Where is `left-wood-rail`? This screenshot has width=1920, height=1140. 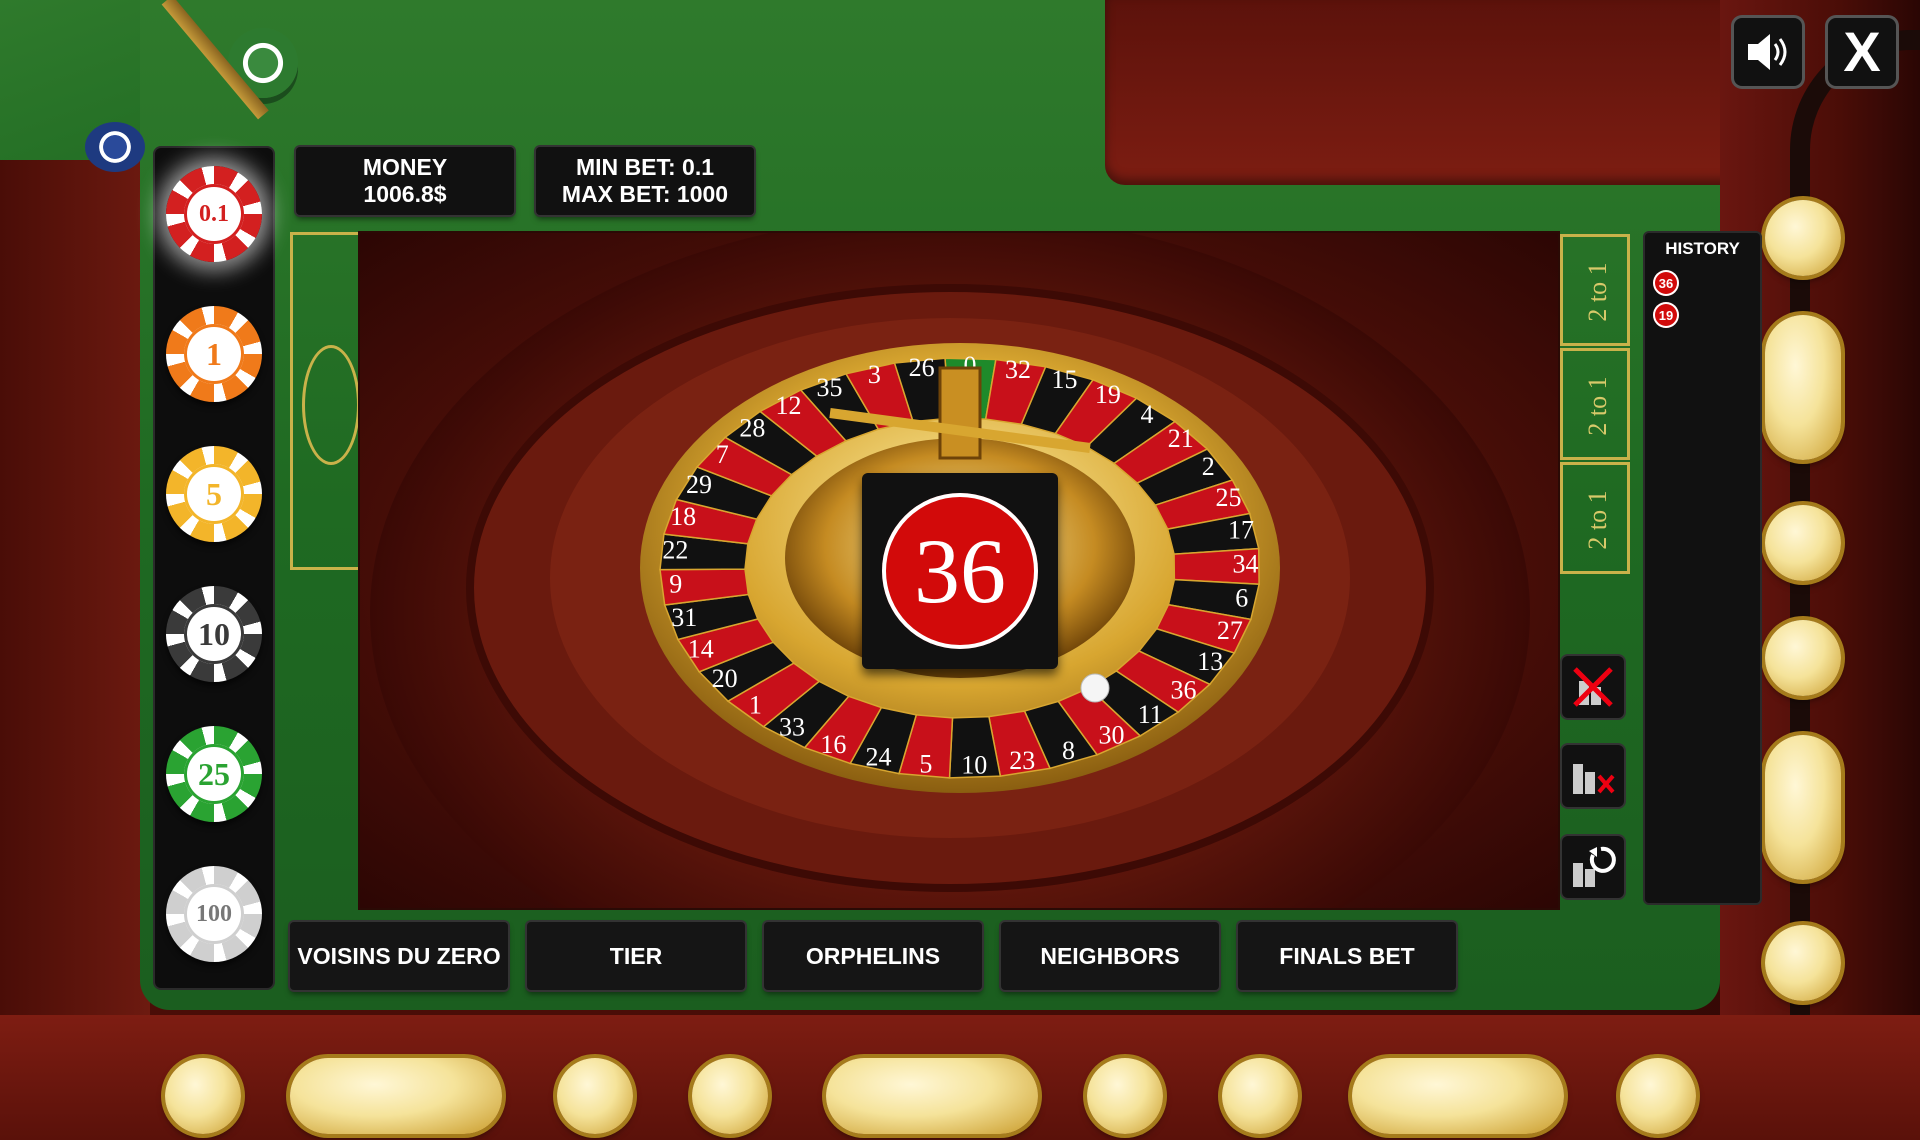
left-wood-rail is located at coordinates (75, 590).